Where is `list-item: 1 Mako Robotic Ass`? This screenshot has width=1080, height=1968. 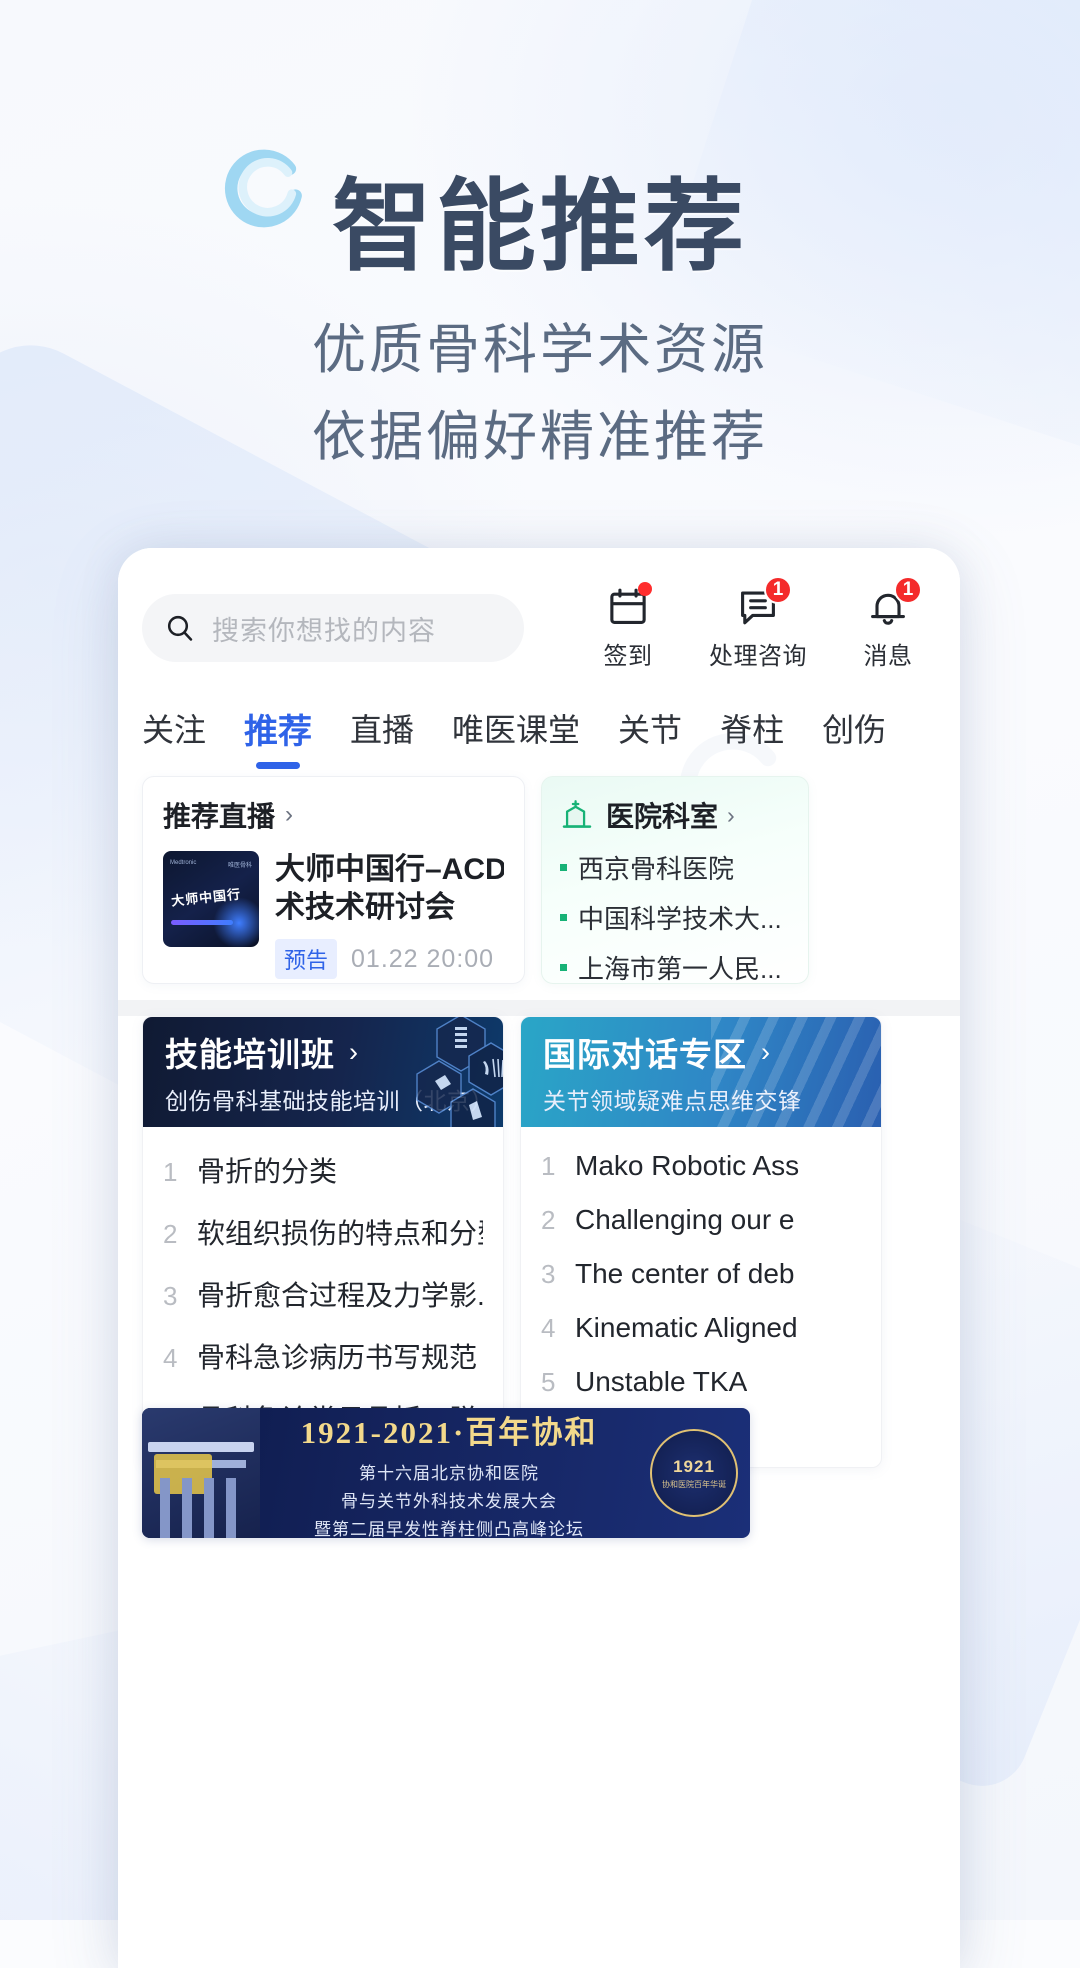 list-item: 1 Mako Robotic Ass is located at coordinates (701, 1166).